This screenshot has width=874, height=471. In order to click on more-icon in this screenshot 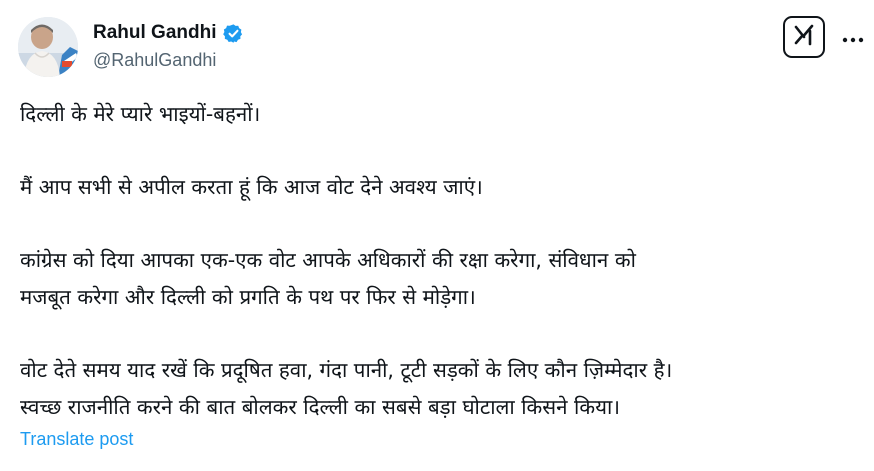, I will do `click(853, 37)`.